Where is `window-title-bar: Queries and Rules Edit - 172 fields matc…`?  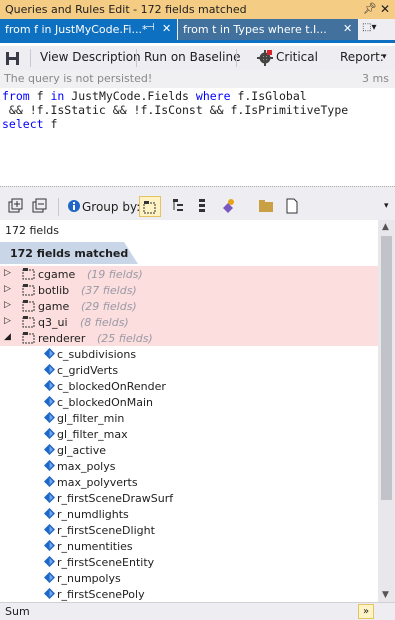 window-title-bar: Queries and Rules Edit - 172 fields matc… is located at coordinates (197, 9).